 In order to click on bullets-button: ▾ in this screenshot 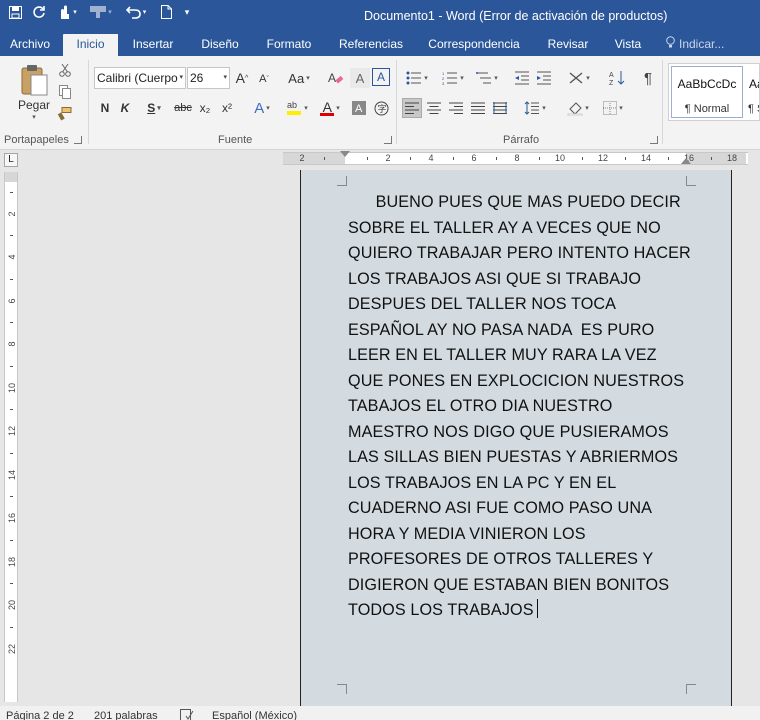, I will do `click(417, 78)`.